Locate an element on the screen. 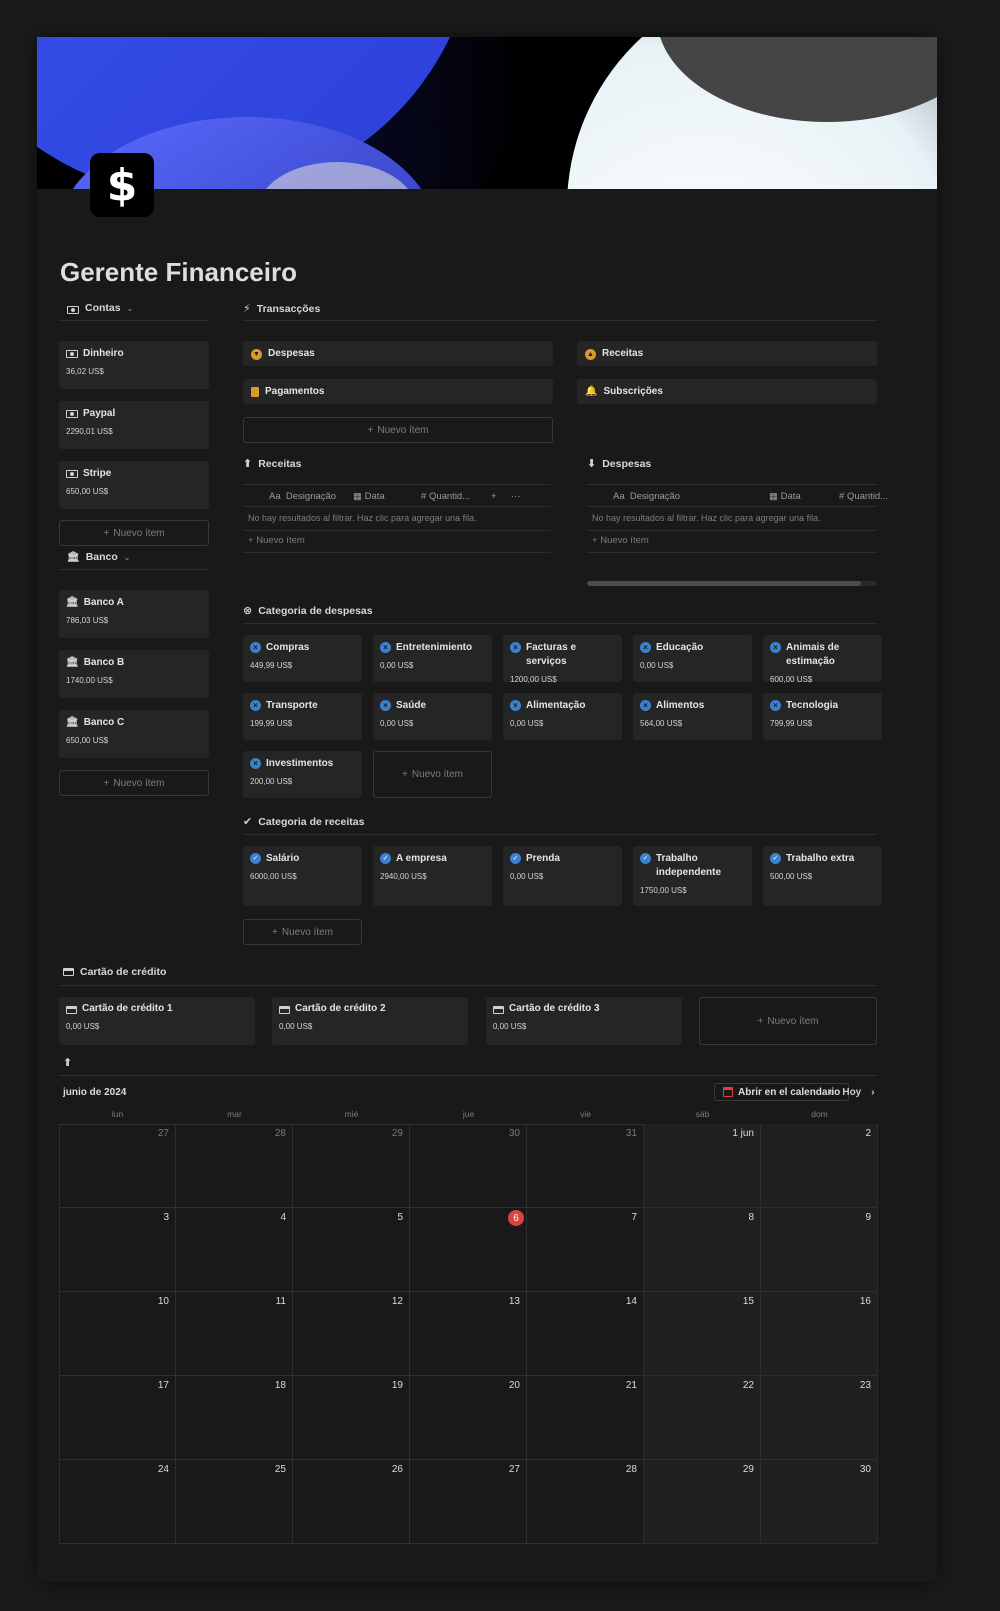 The image size is (1000, 1611). banco-item-b: 🏛 Banco B 1740,00 US$ is located at coordinates (134, 674).